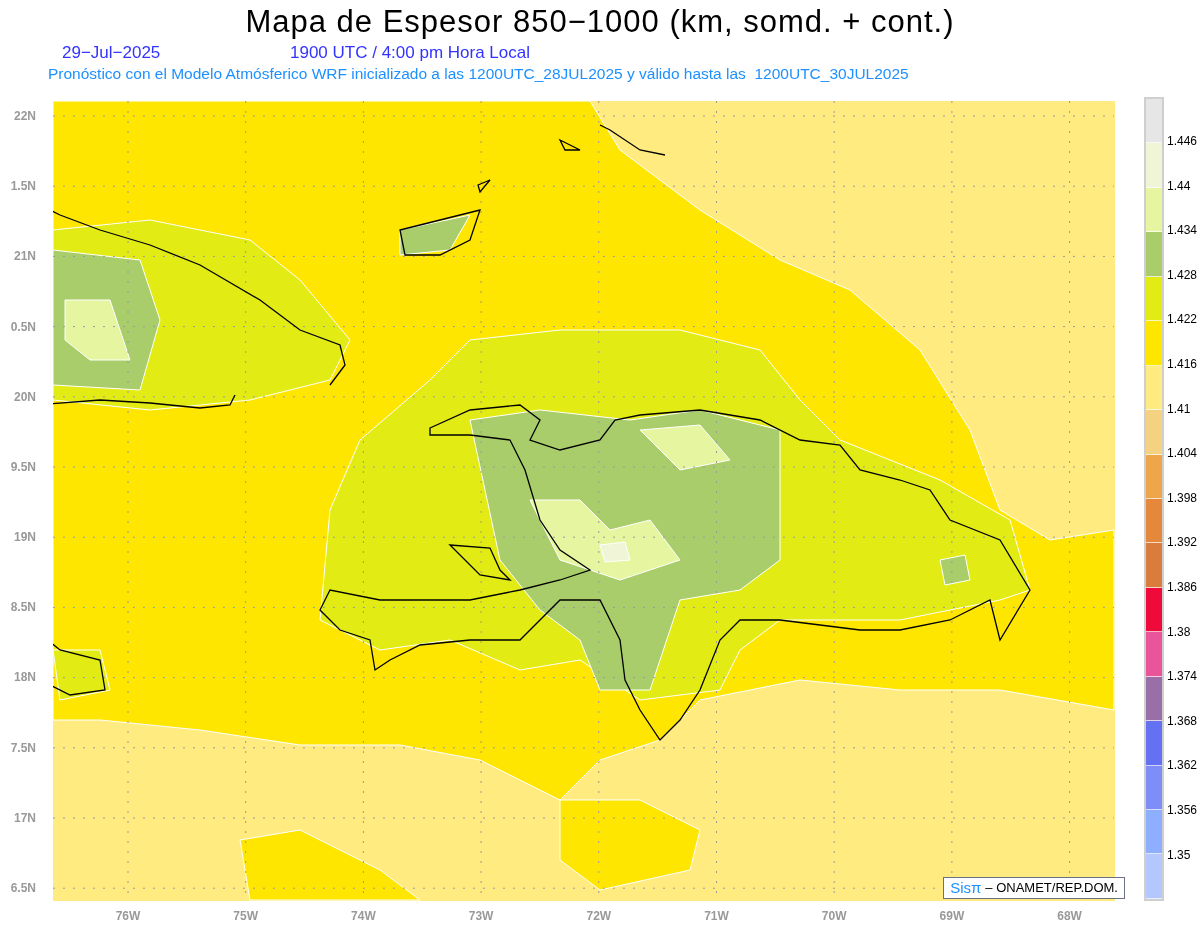  Describe the element at coordinates (25, 396) in the screenshot. I see `latitude-label: 20N` at that location.